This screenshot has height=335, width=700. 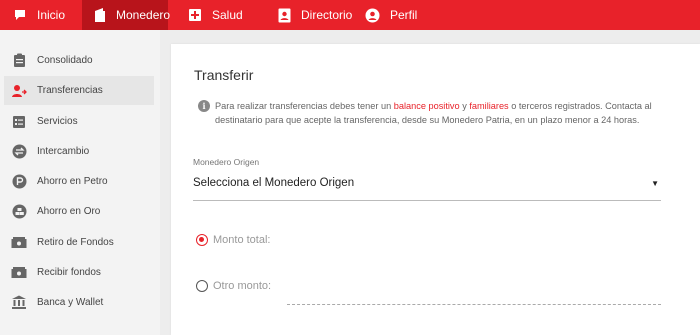 What do you see at coordinates (655, 183) in the screenshot?
I see `dropdown-arrow-icon: ▼` at bounding box center [655, 183].